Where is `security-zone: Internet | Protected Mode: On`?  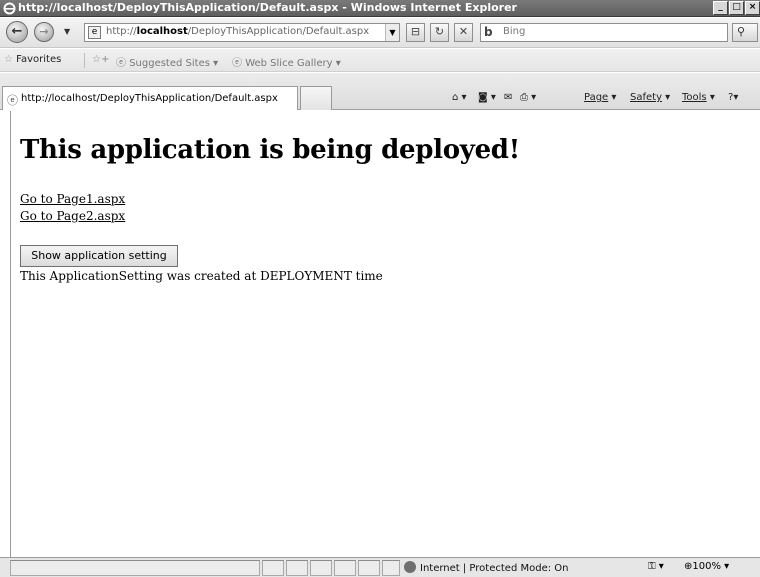 security-zone: Internet | Protected Mode: On is located at coordinates (486, 567).